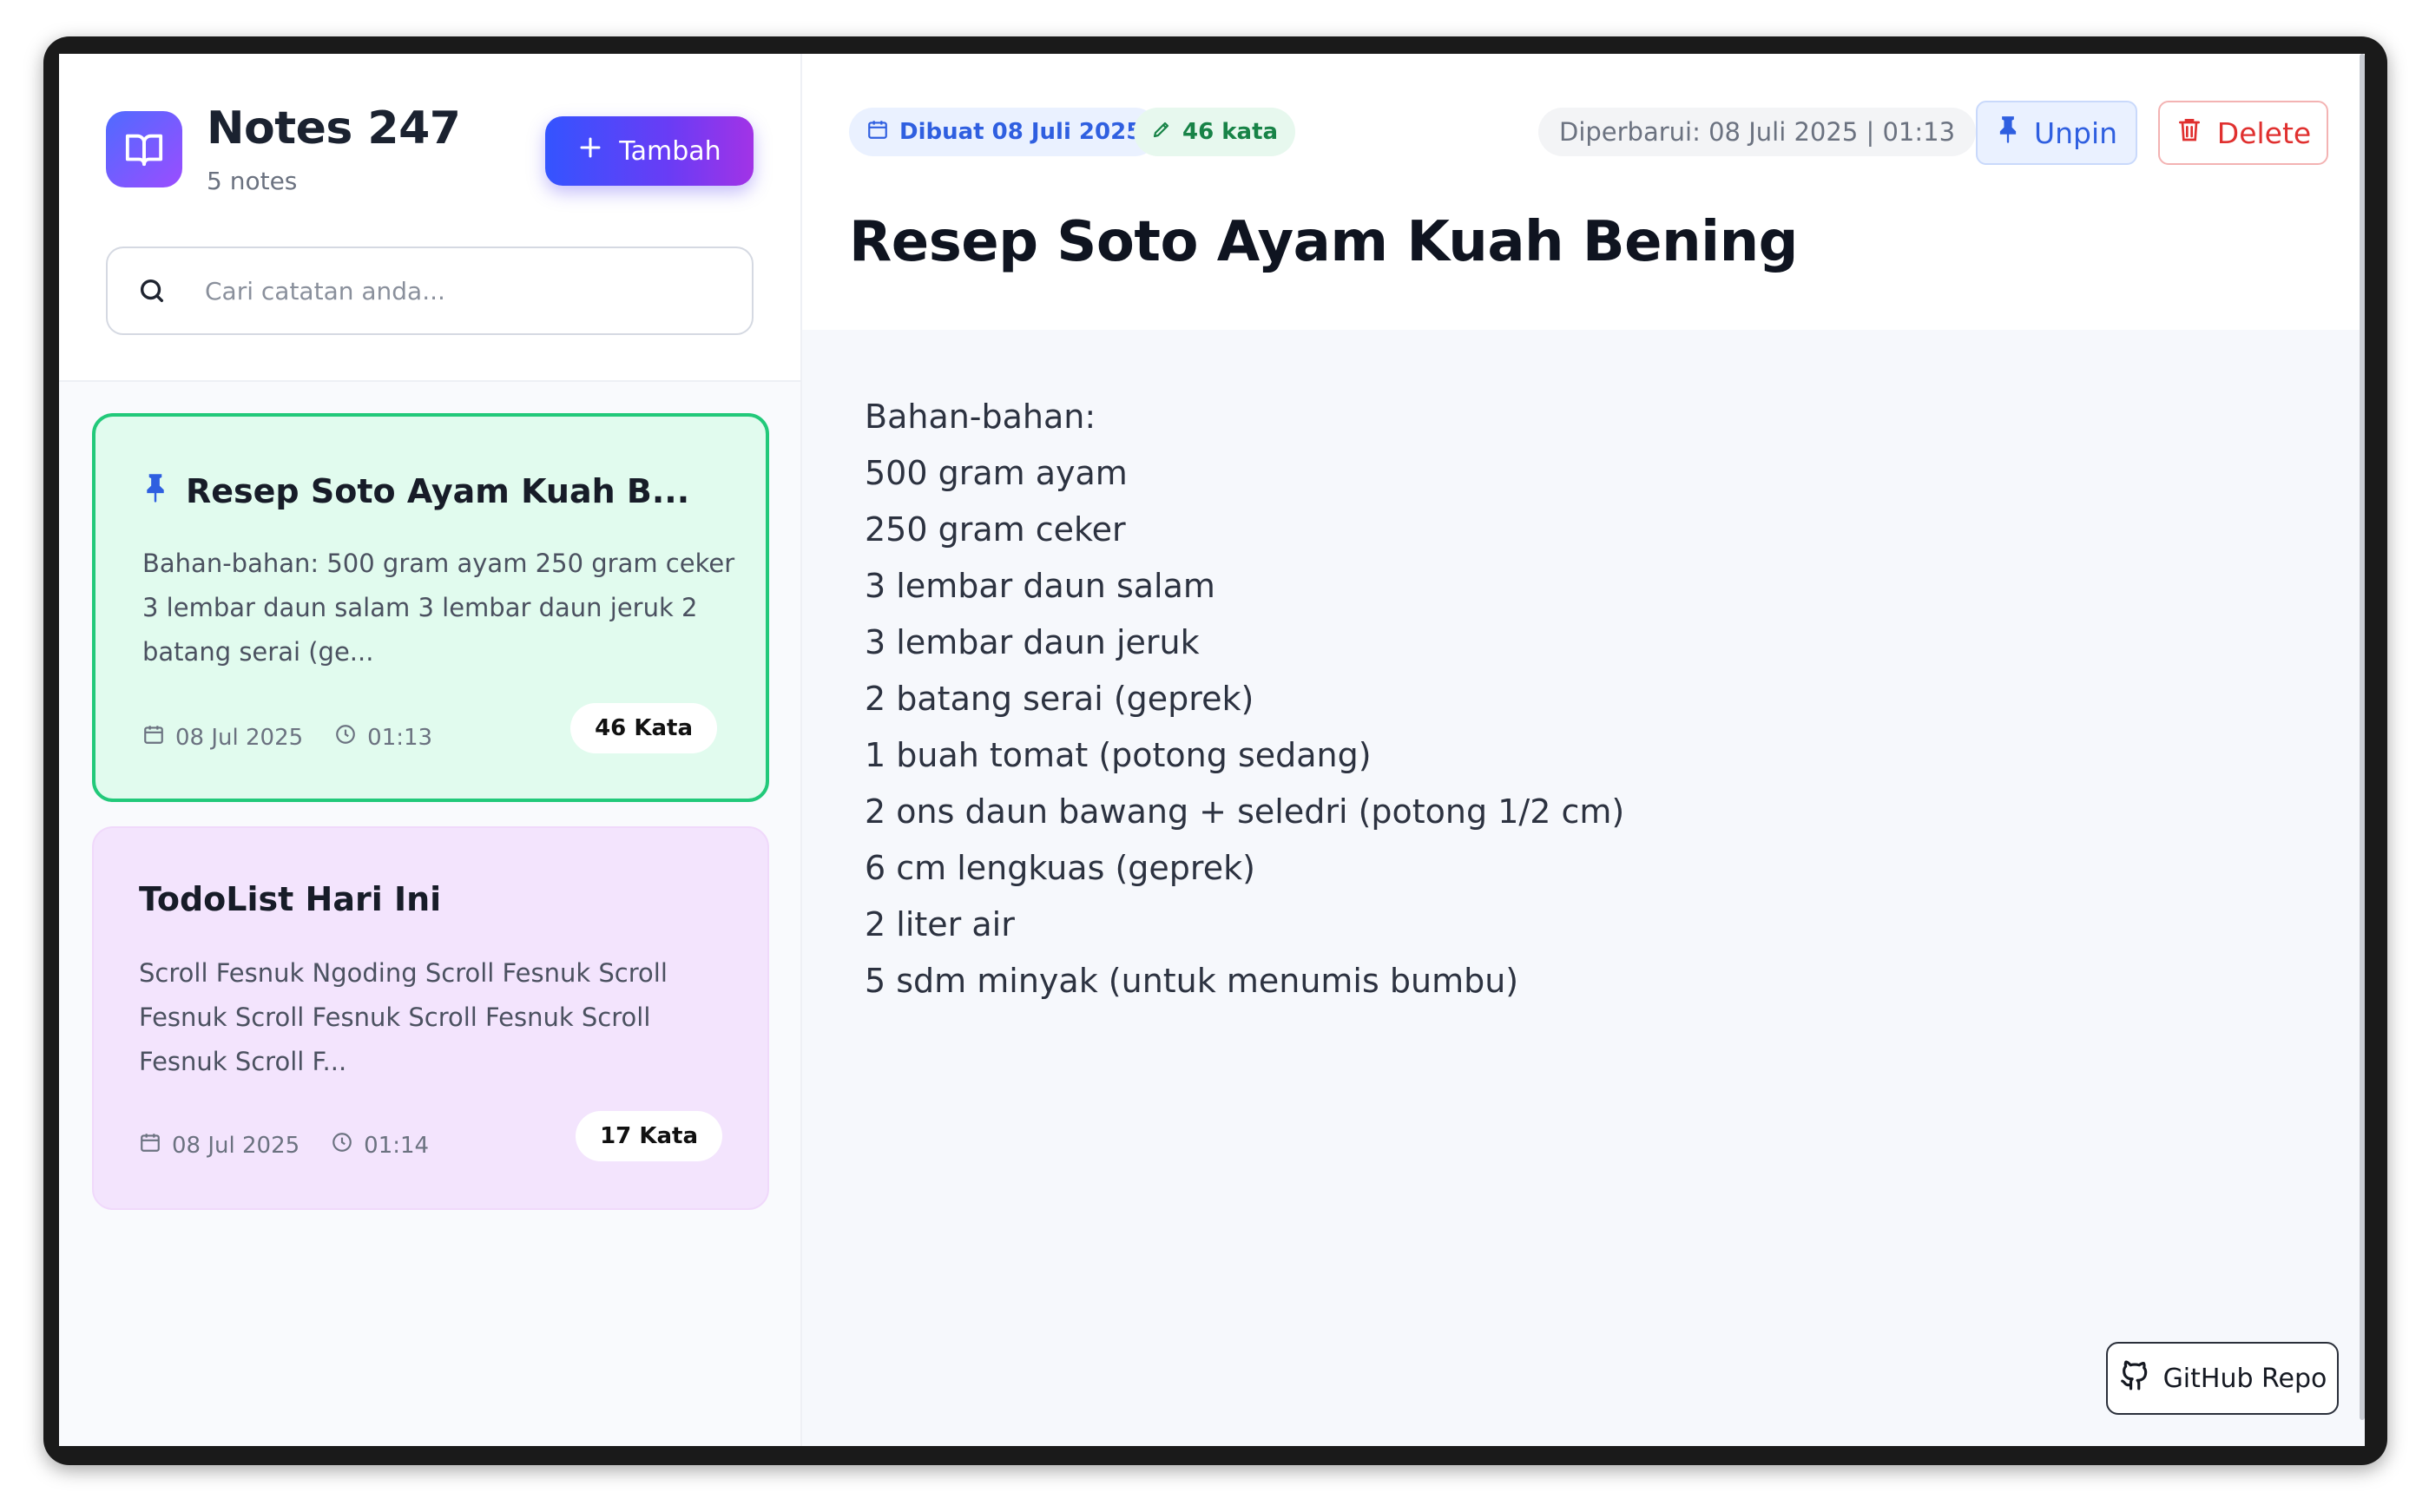  I want to click on pencil-icon, so click(1162, 132).